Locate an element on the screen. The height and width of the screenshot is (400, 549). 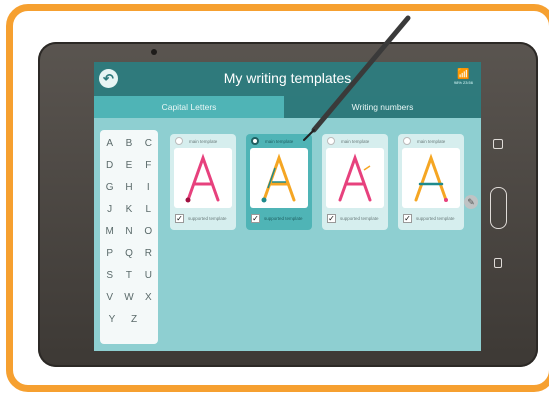
letter-item: A is located at coordinates (110, 143).